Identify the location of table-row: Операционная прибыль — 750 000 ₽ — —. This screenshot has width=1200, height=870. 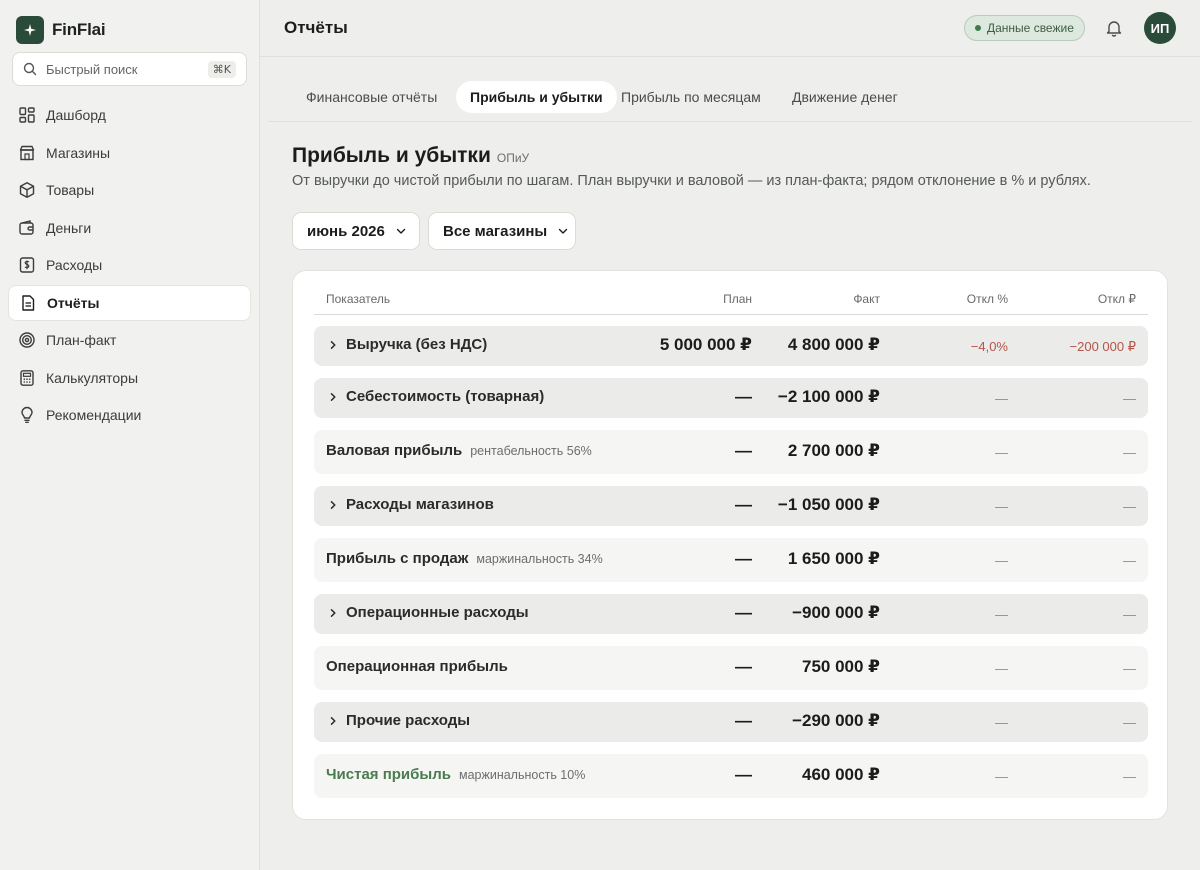
(731, 668).